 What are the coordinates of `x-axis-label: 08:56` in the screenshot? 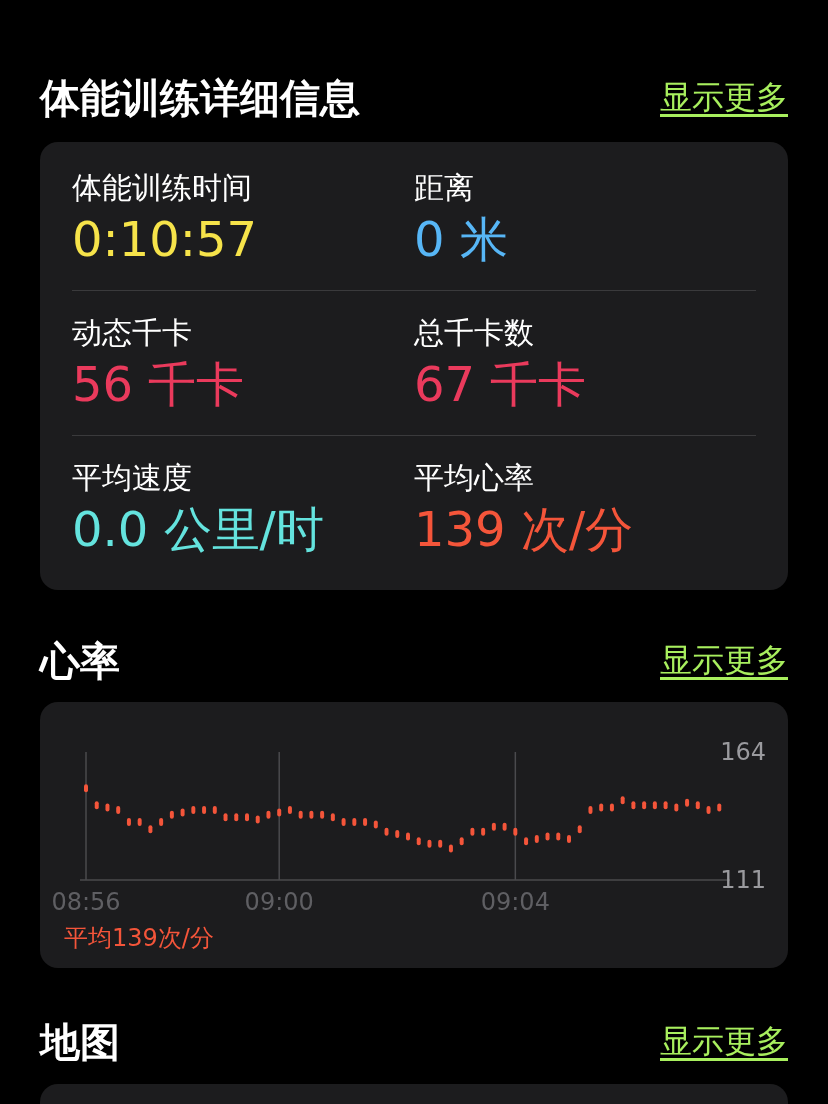 It's located at (86, 902).